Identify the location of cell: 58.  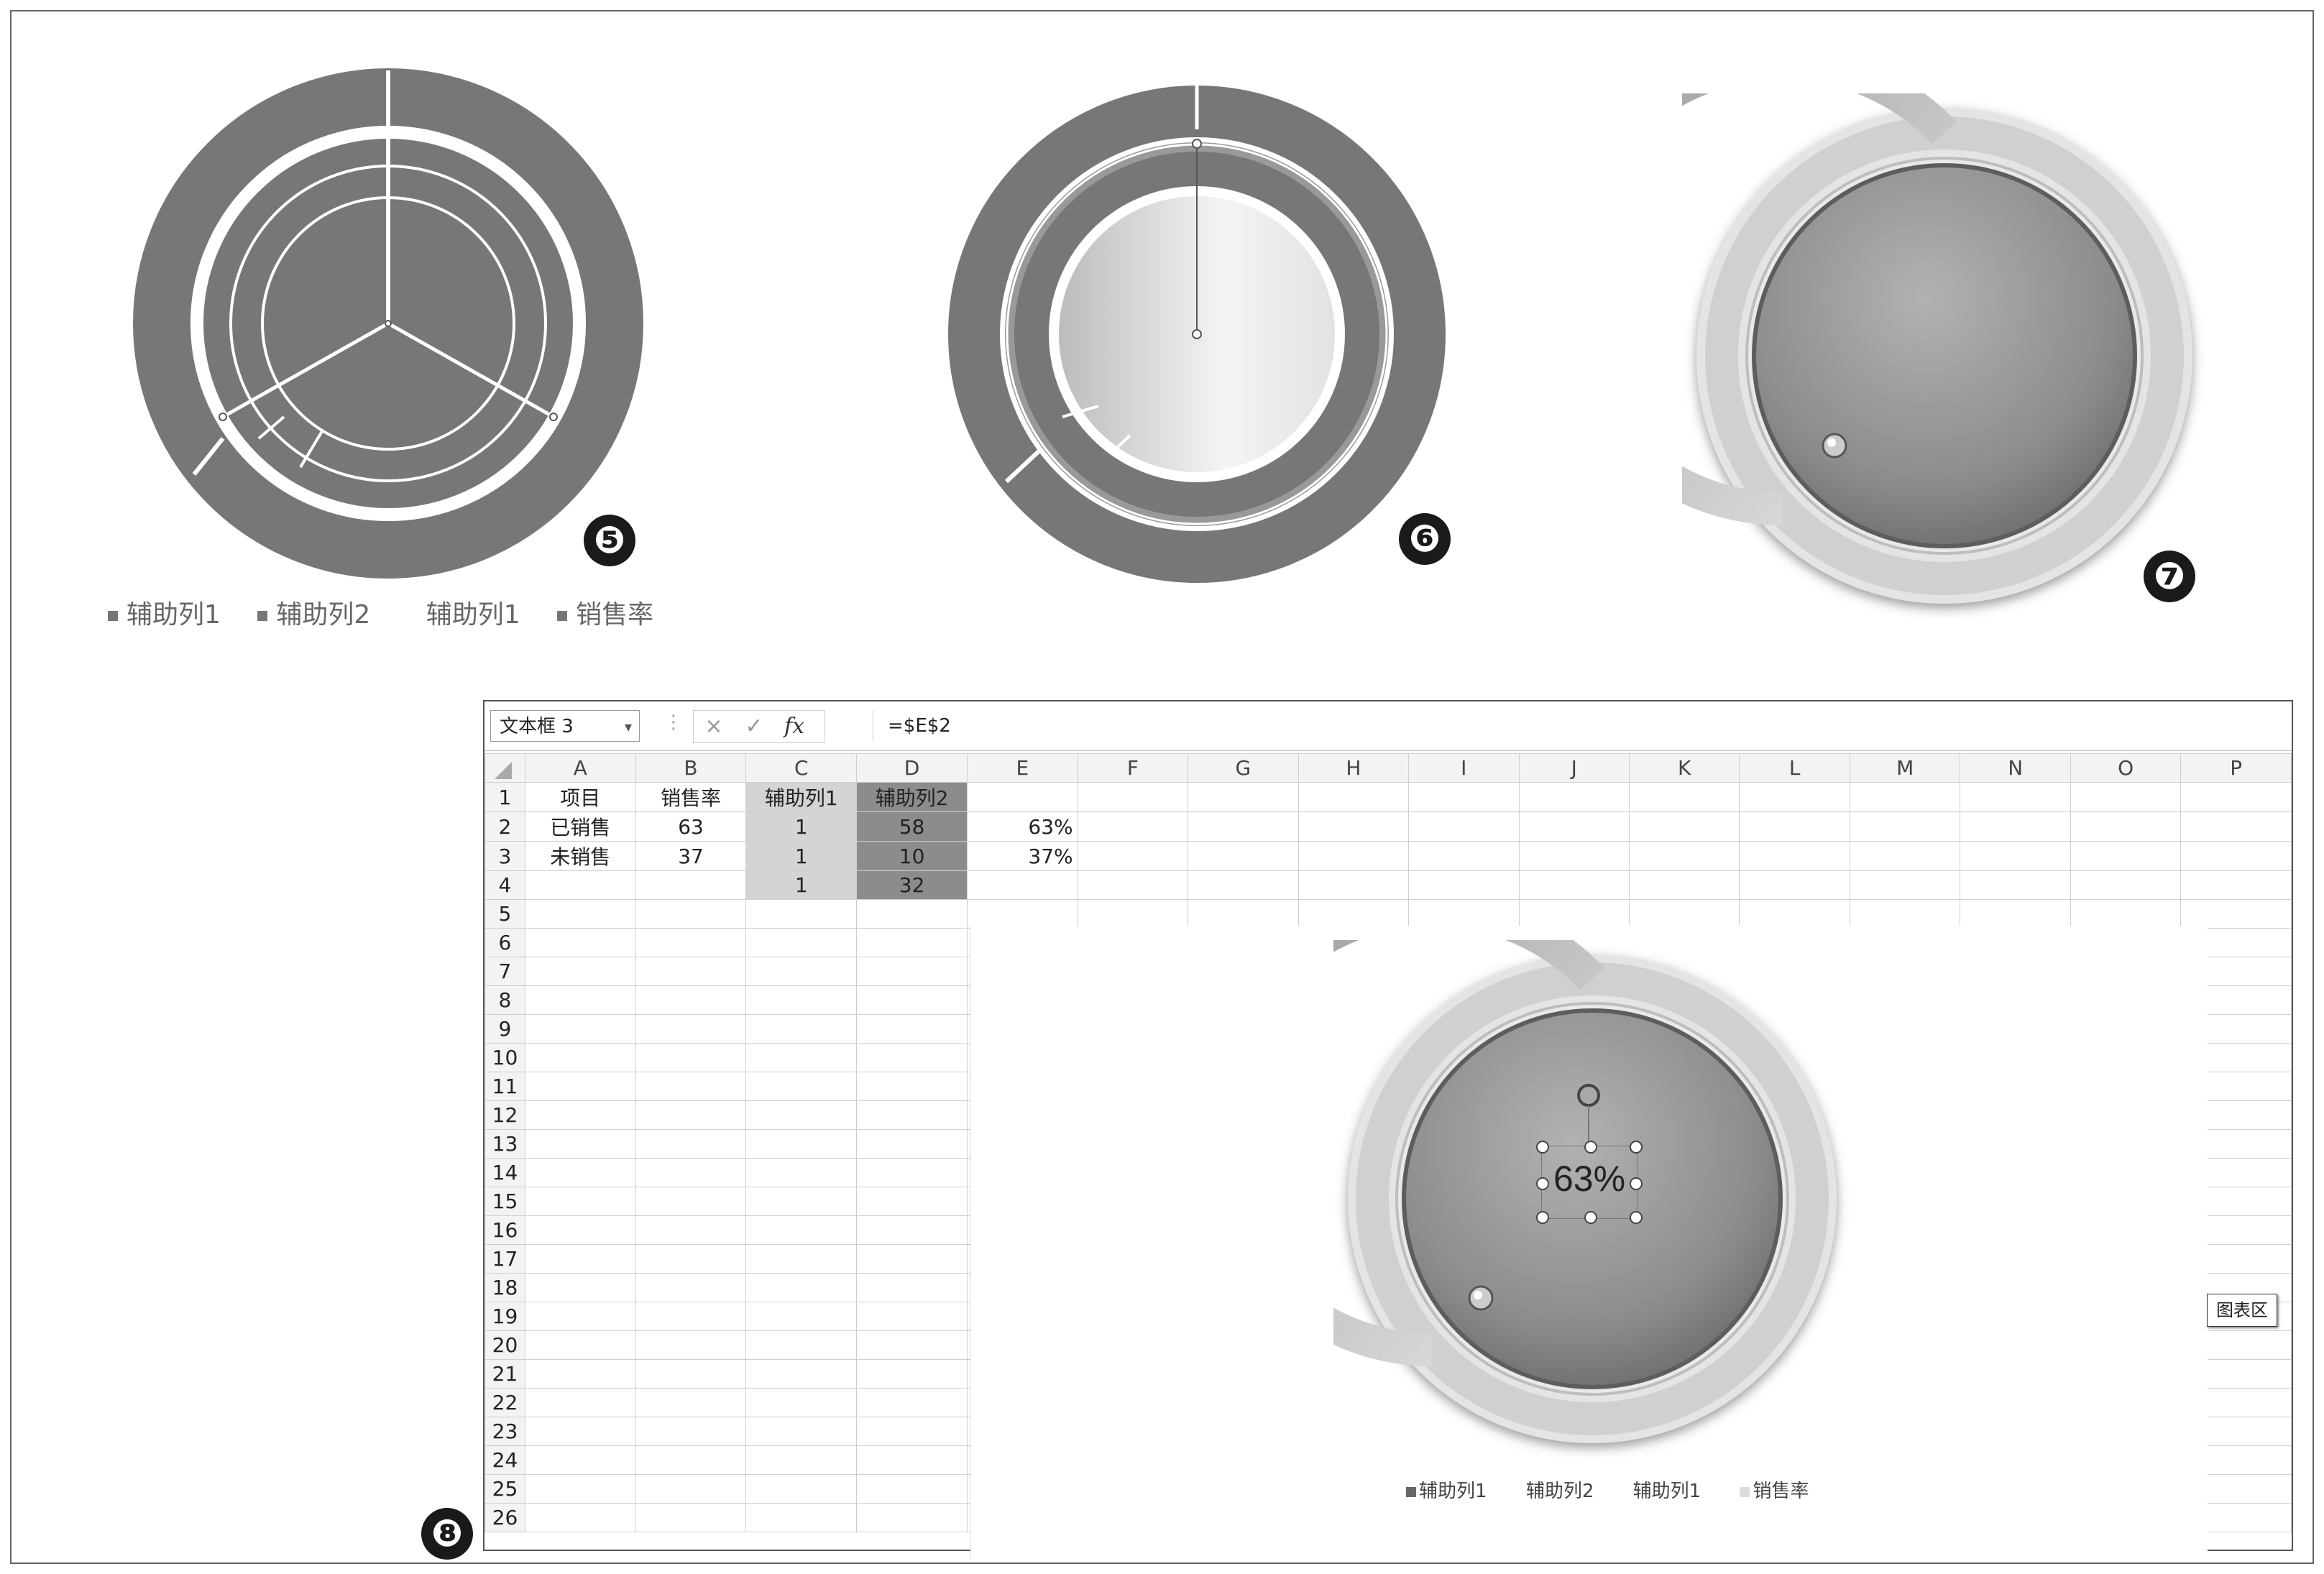
(912, 826).